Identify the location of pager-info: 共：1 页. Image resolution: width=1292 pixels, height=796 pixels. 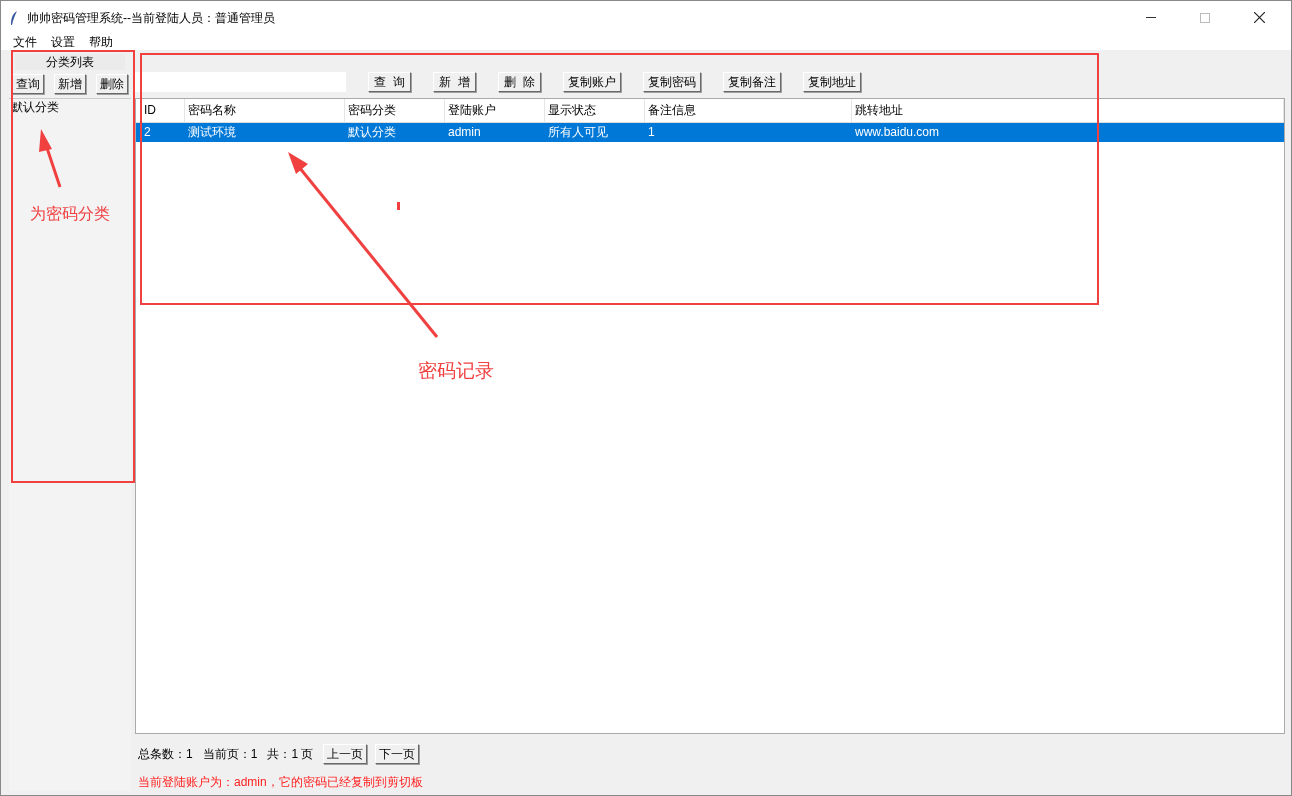
(290, 754).